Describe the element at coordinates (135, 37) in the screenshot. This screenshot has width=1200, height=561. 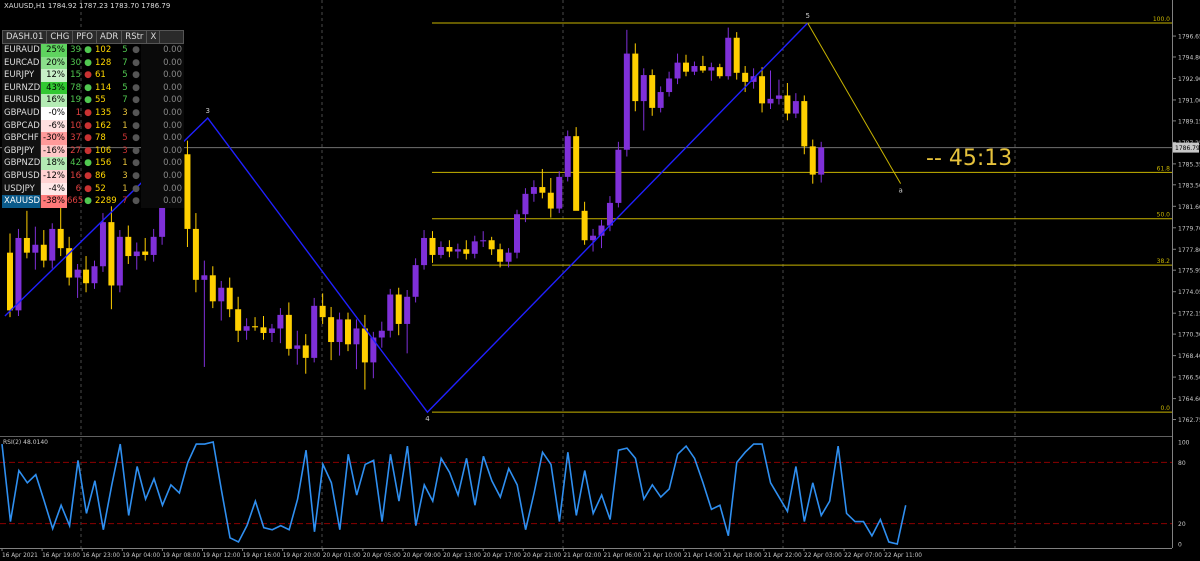
I see `header-rstr: RStr` at that location.